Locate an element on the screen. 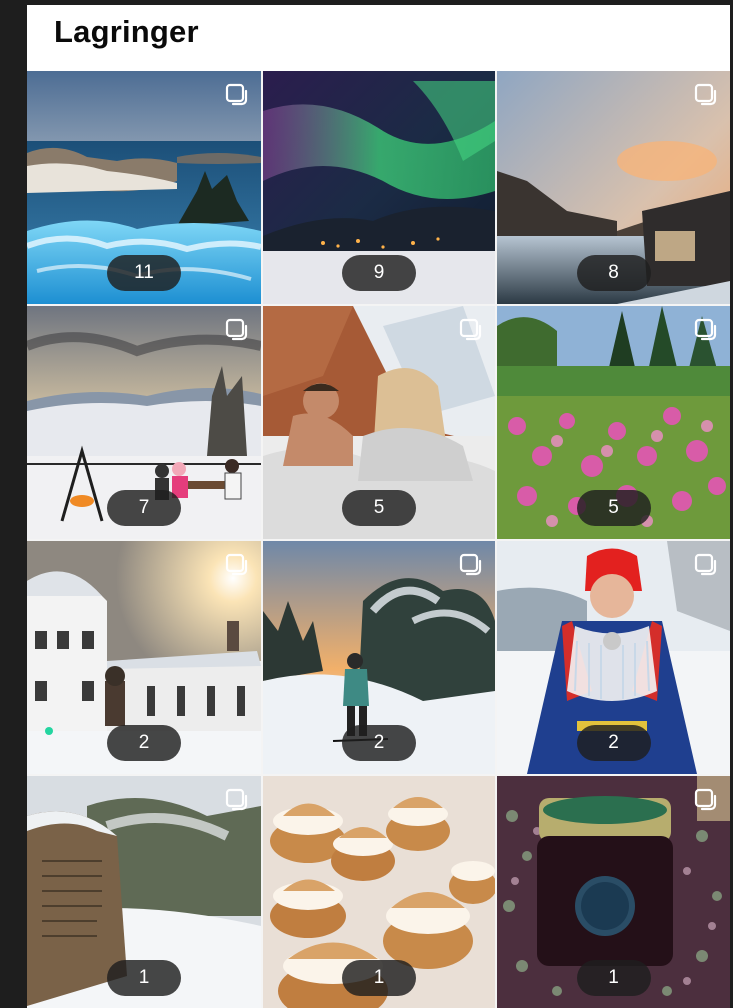 The width and height of the screenshot is (733, 1008). collection-tile-semla-buns: 1 is located at coordinates (379, 892).